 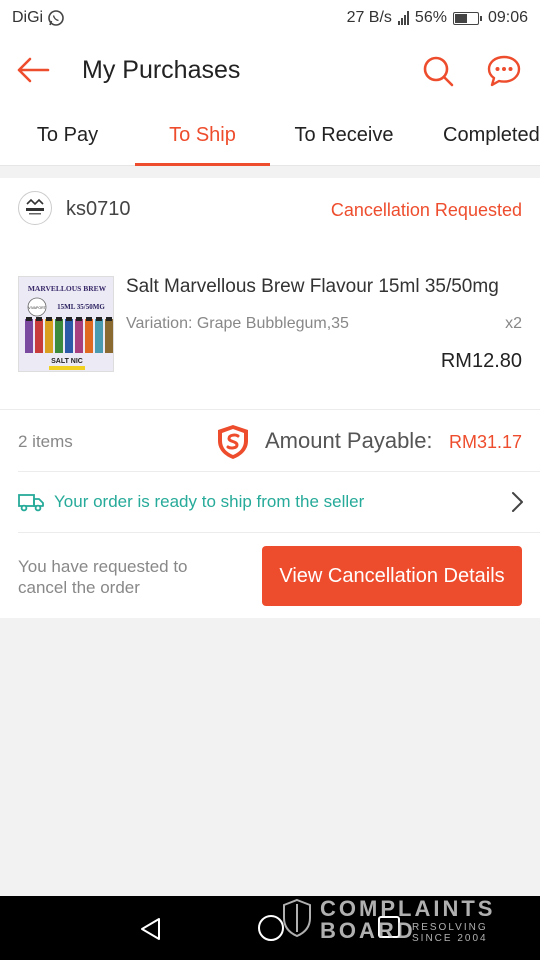 I want to click on view-cancellation-details-button: View Cancellation Details, so click(x=392, y=576).